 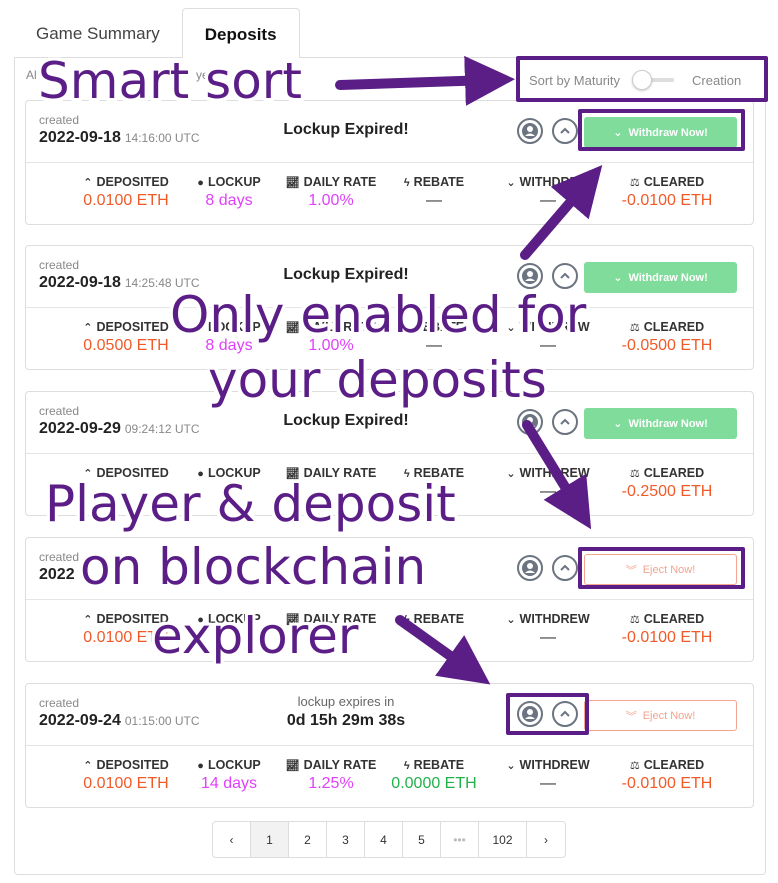 What do you see at coordinates (667, 345) in the screenshot?
I see `cleared-value: -0.0500 ETH` at bounding box center [667, 345].